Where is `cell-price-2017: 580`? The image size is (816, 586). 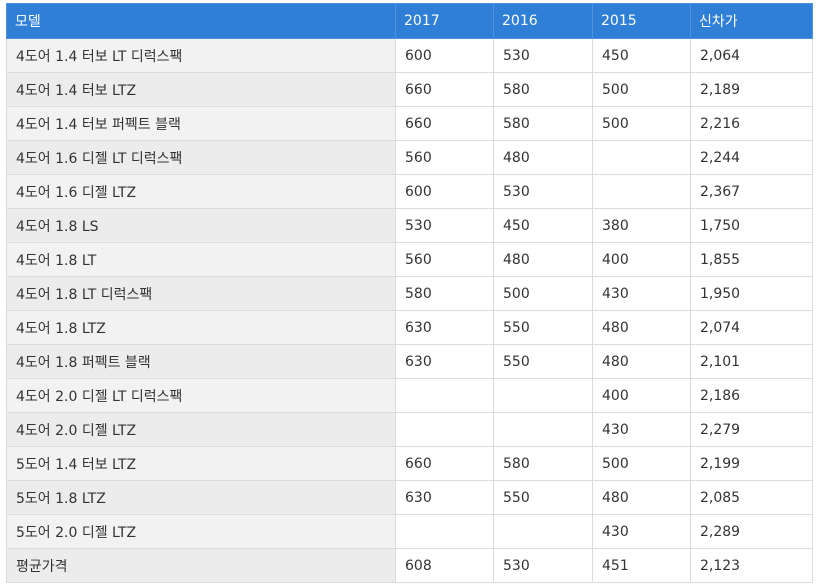 cell-price-2017: 580 is located at coordinates (444, 293).